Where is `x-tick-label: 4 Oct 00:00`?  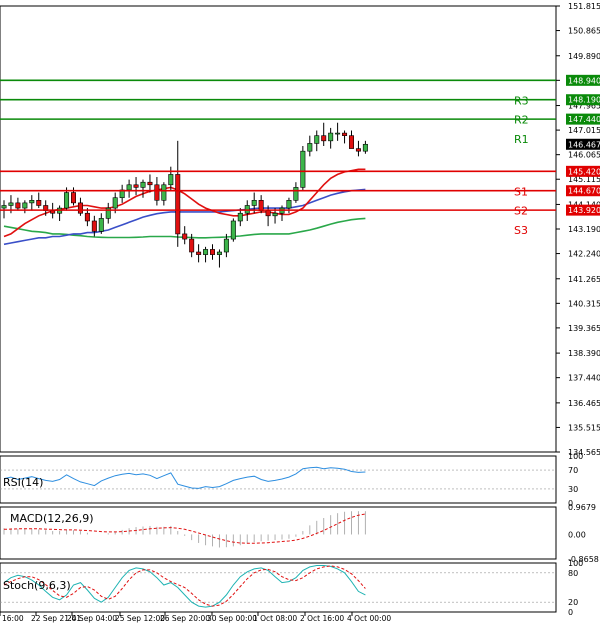 x-tick-label: 4 Oct 00:00 is located at coordinates (369, 618).